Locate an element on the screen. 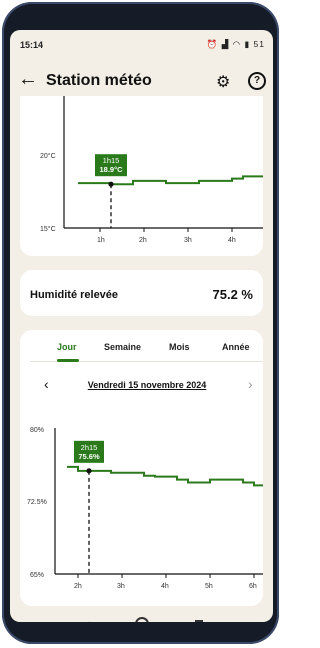 This screenshot has height=648, width=320. status-bar: 15:14 ⏰ ▟ ◠ ▮ 51 is located at coordinates (141, 46).